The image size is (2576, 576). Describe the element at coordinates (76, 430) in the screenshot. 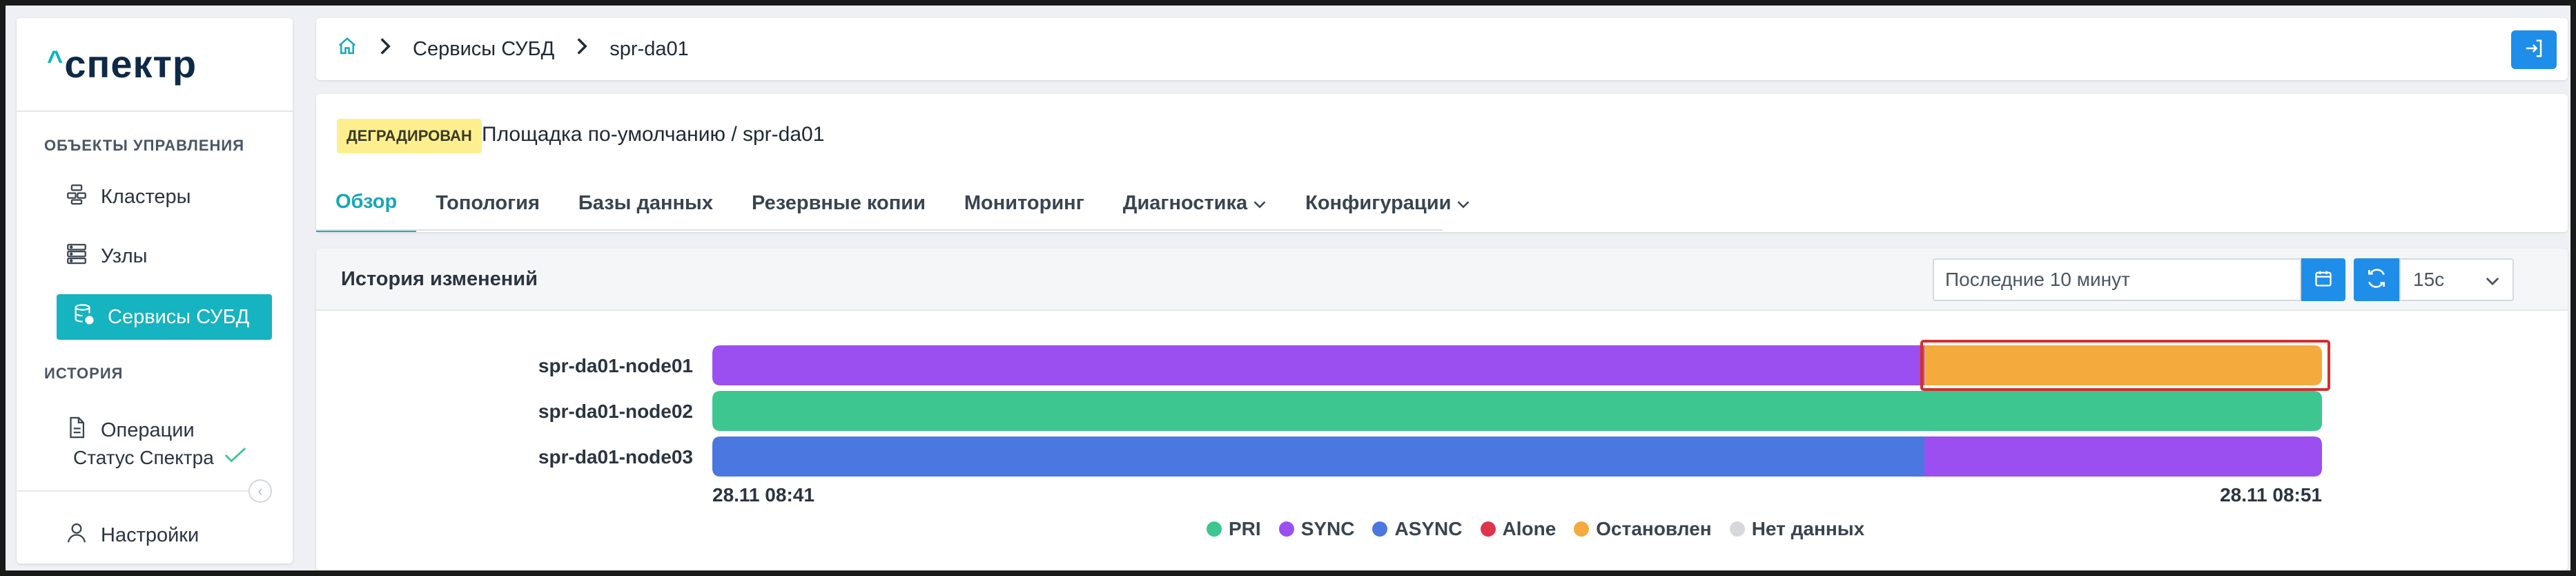

I see `document-icon` at that location.